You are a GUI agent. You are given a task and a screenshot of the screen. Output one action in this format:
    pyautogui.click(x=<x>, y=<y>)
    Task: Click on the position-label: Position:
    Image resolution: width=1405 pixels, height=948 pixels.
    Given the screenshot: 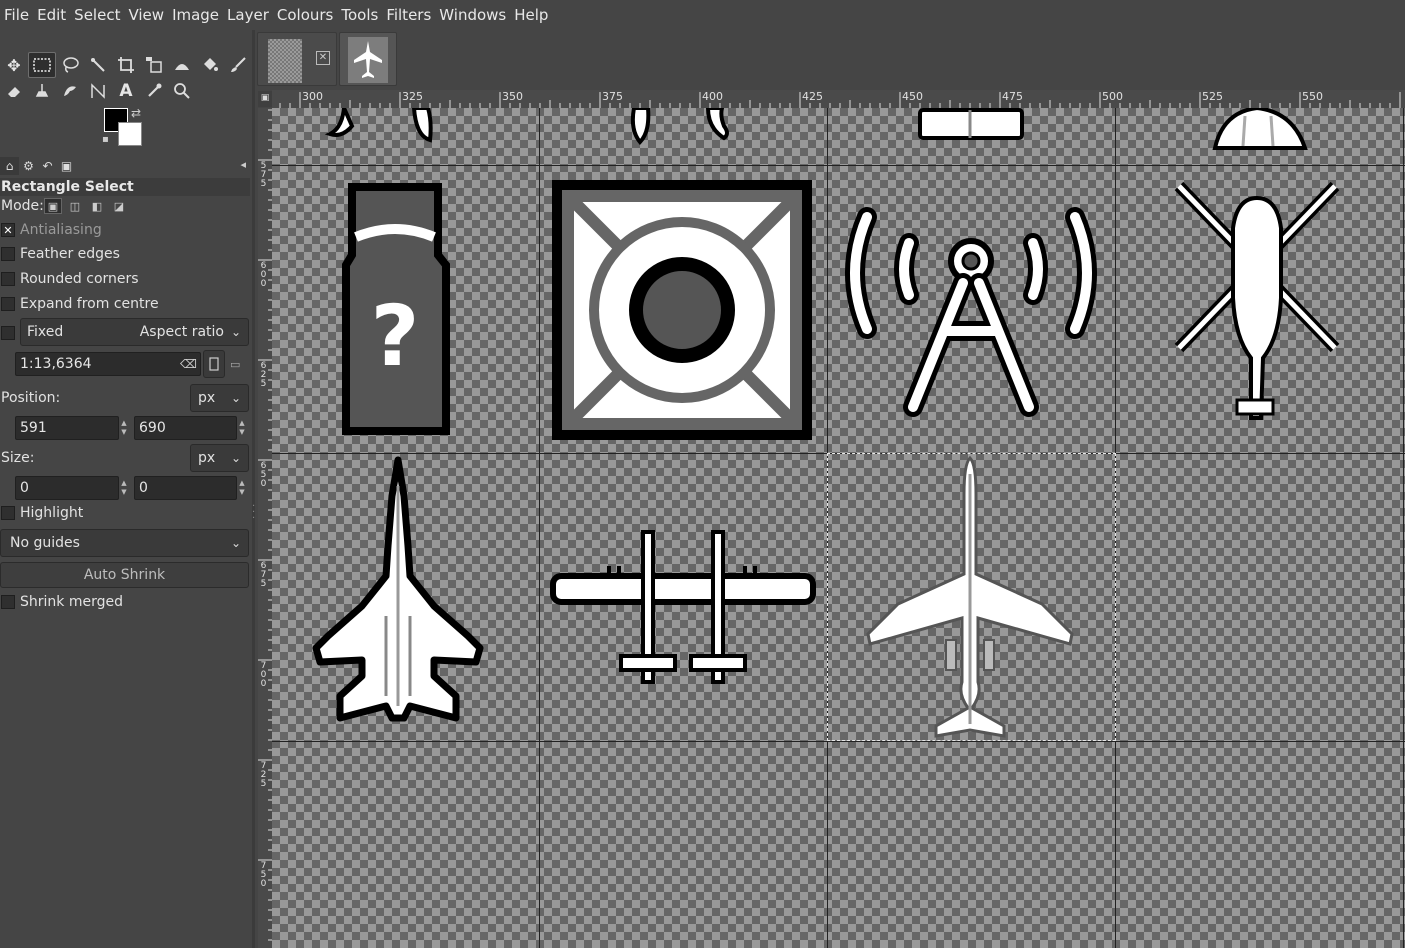 What is the action you would take?
    pyautogui.click(x=31, y=398)
    